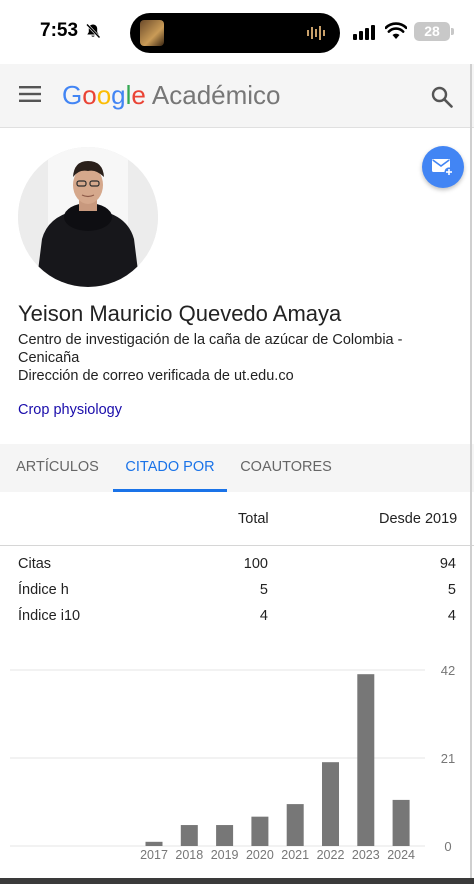 Image resolution: width=474 pixels, height=884 pixels. Describe the element at coordinates (180, 313) in the screenshot. I see `profile-name: Yeison Mauricio Quevedo Amaya` at that location.